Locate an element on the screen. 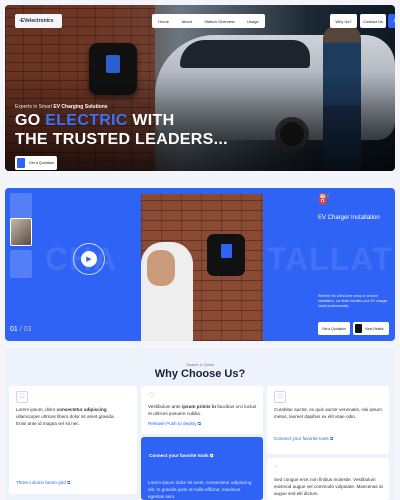  menu-item-about: About is located at coordinates (186, 21).